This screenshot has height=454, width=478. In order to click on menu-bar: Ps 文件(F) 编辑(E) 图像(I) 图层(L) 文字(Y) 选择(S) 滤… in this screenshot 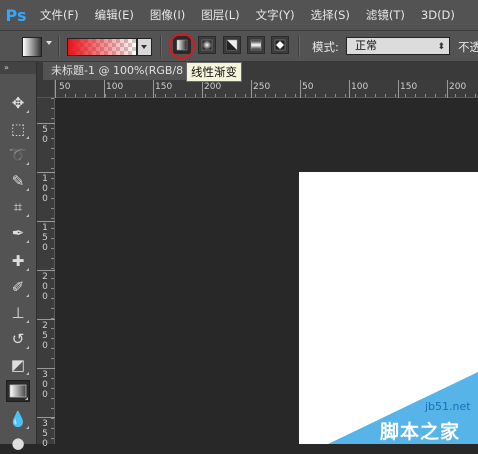, I will do `click(239, 15)`.